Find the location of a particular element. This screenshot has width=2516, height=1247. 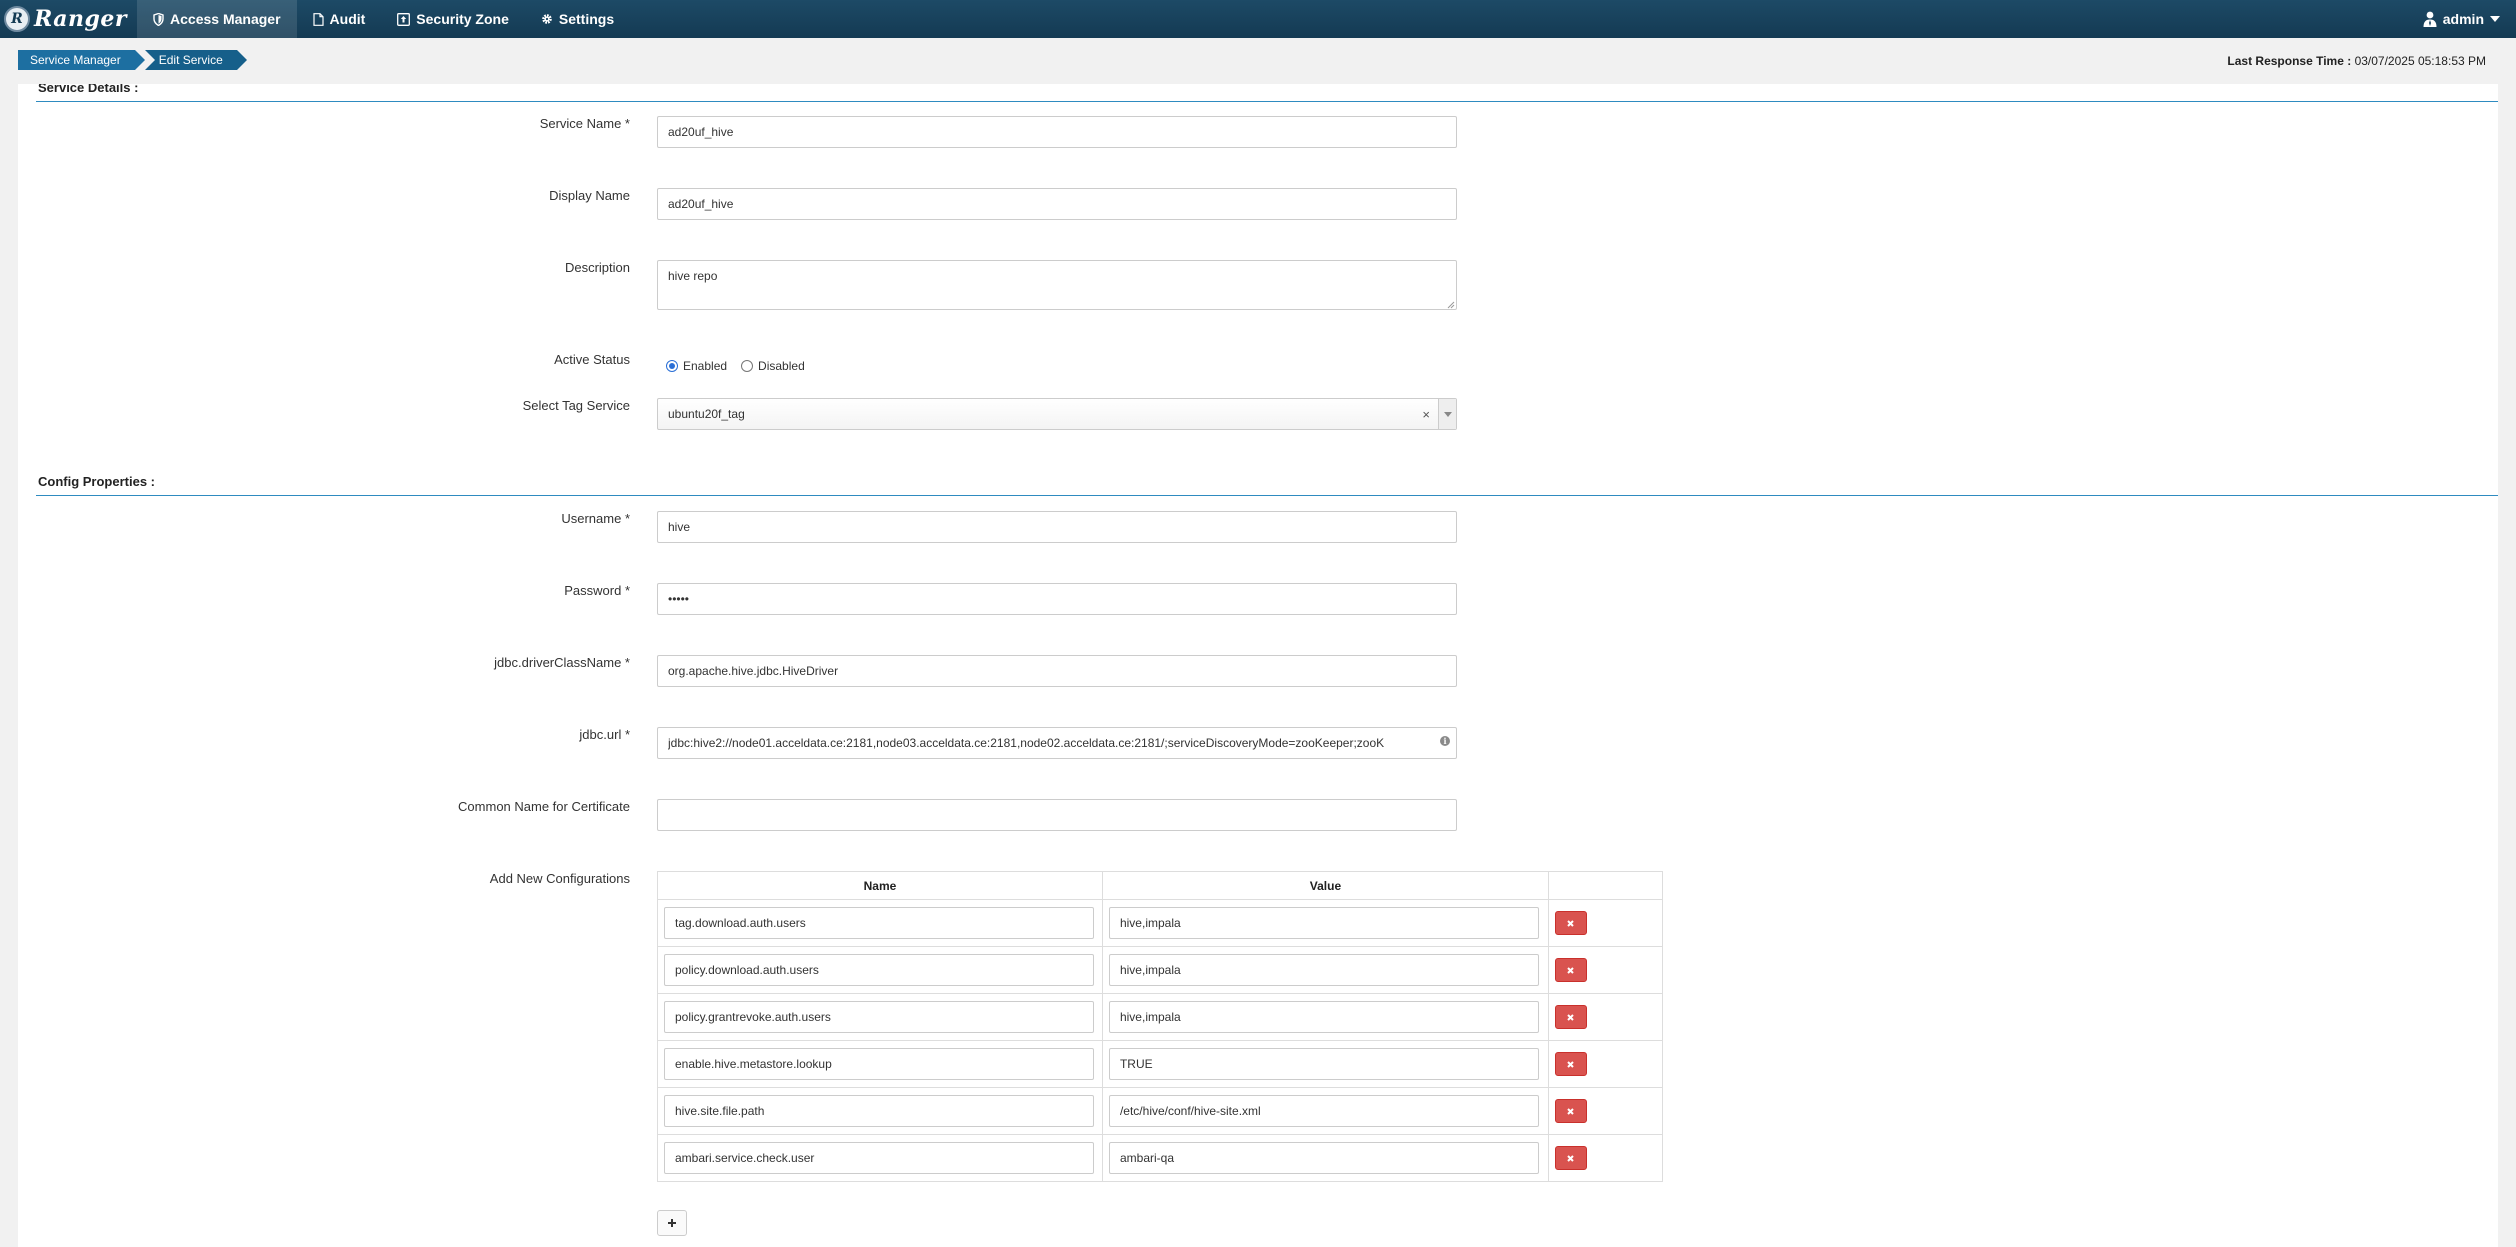

last-response-label: Last Response Time : is located at coordinates (2289, 61).